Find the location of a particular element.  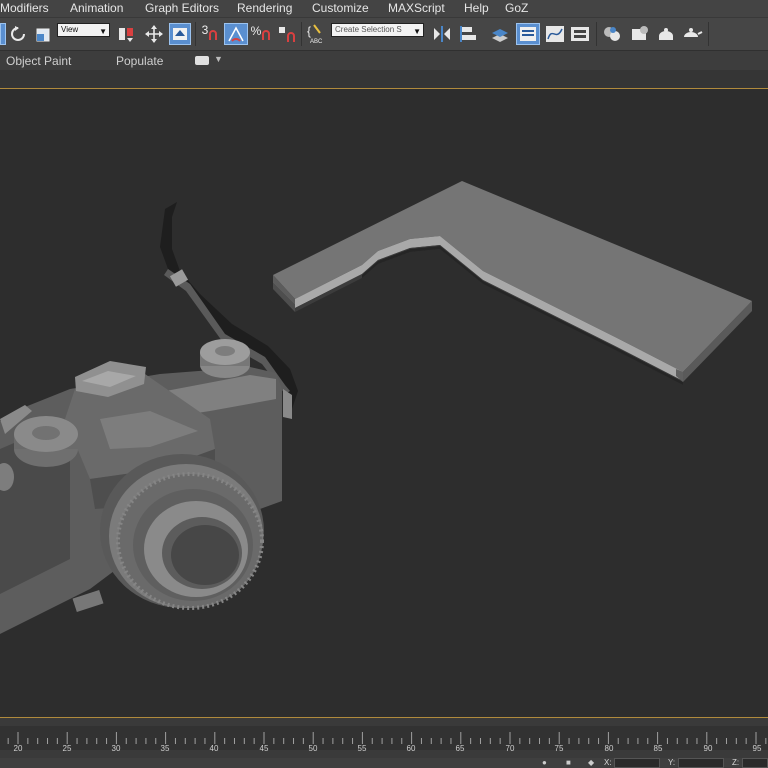

tick-label: 75 is located at coordinates (559, 748).